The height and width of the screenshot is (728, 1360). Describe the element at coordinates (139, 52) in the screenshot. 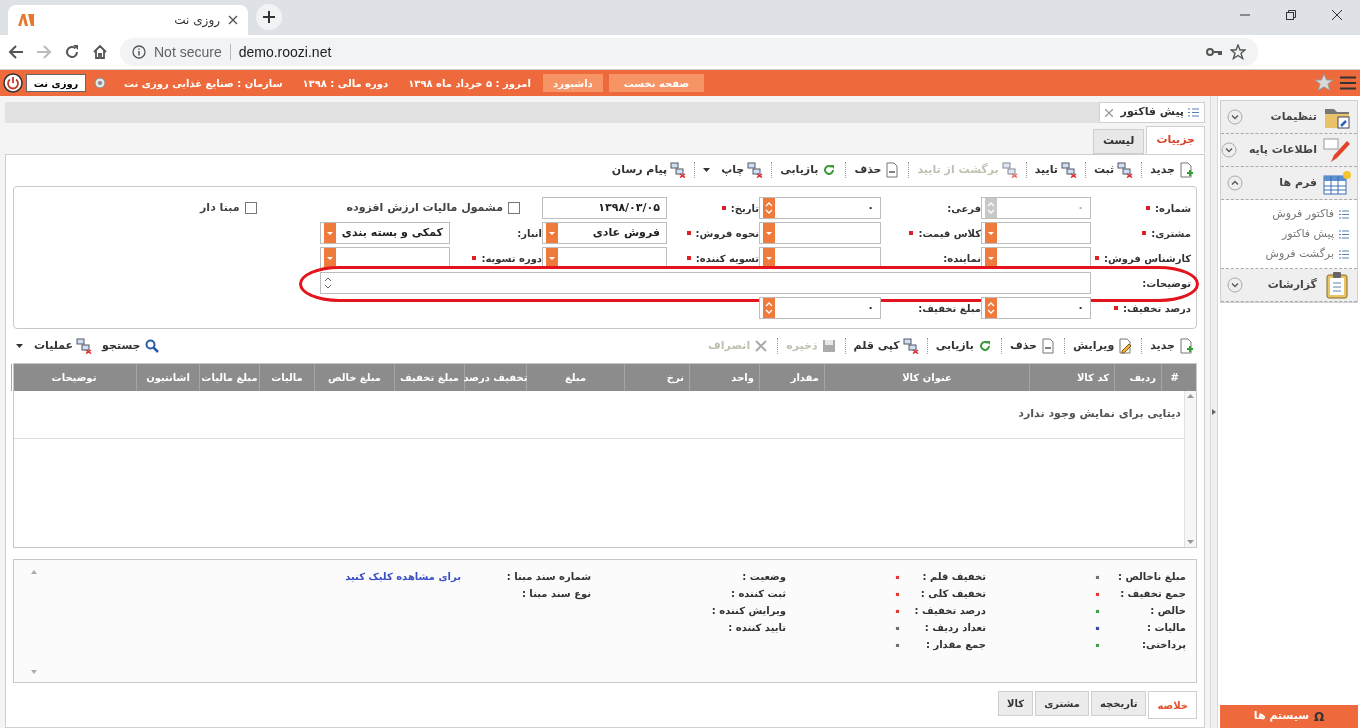

I see `info-icon` at that location.